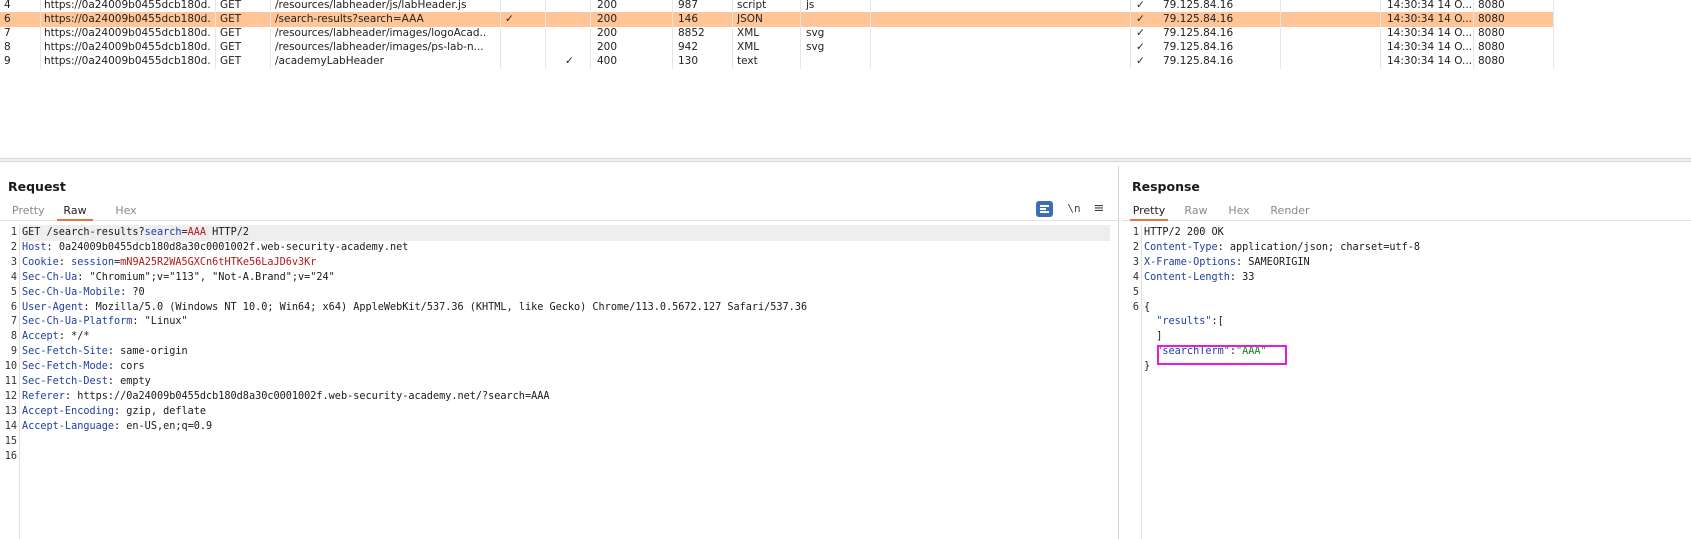  I want to click on cell-status: 200, so click(607, 33).